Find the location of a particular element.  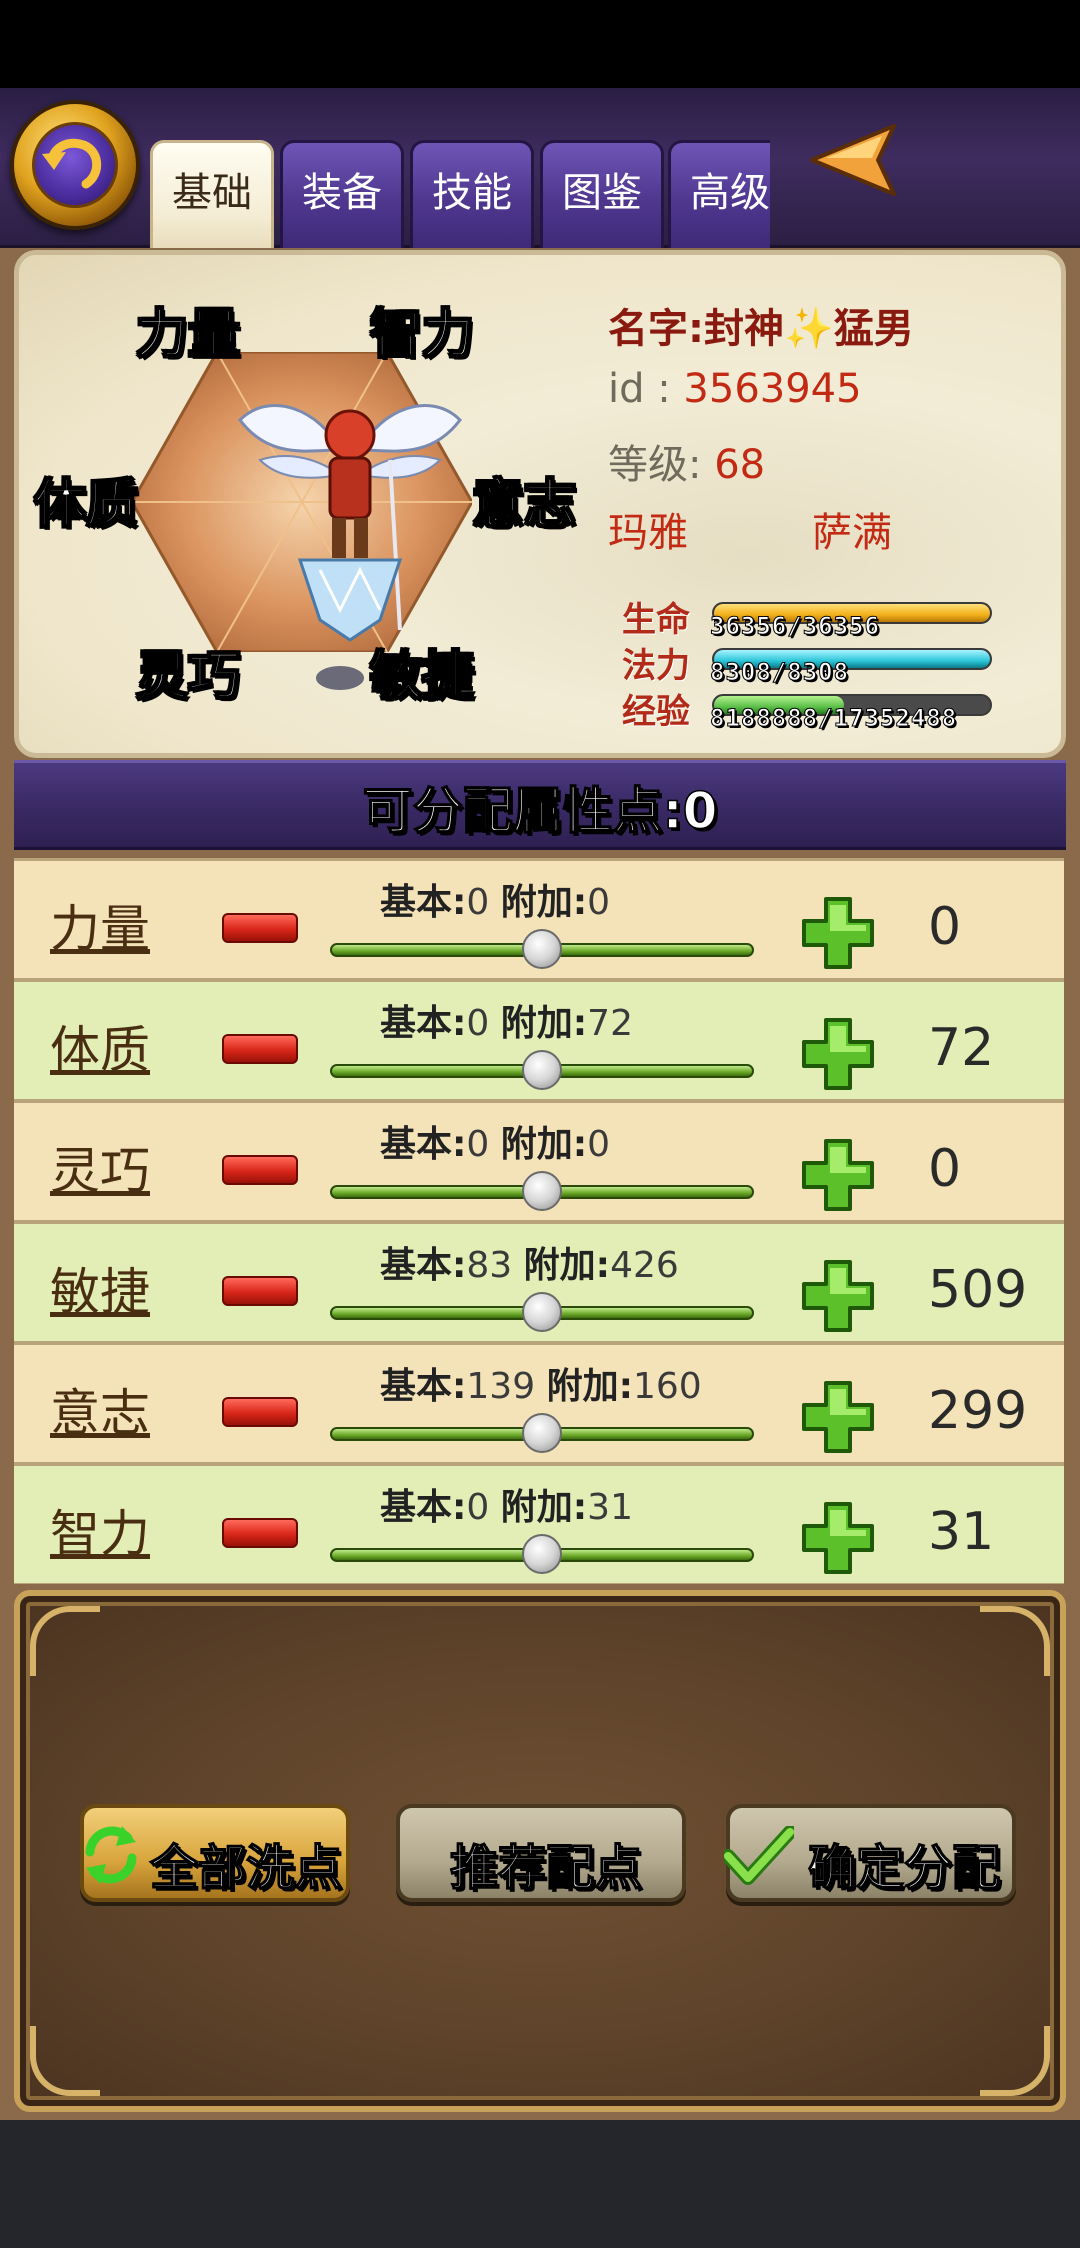

attribute-detail: 基本:139 附加:160 is located at coordinates (541, 1386).